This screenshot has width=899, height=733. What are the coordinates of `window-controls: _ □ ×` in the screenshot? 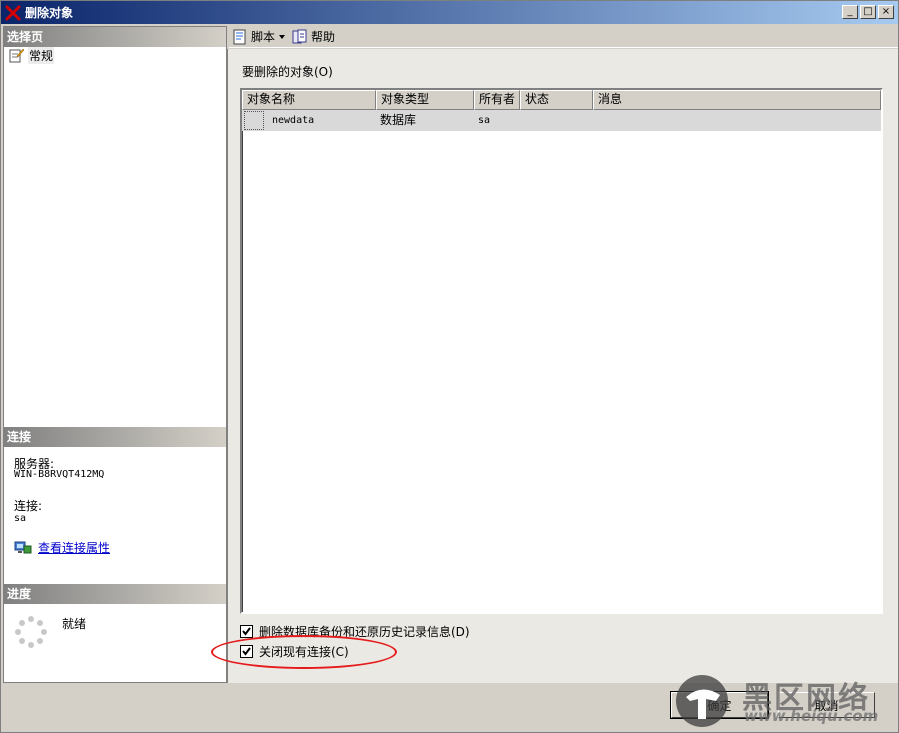 It's located at (868, 12).